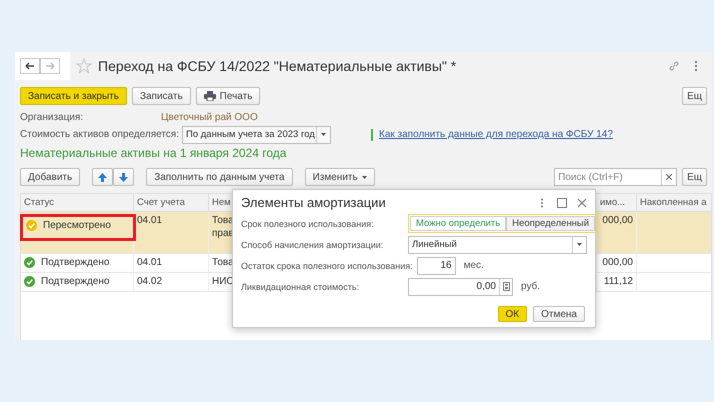 The width and height of the screenshot is (714, 402). What do you see at coordinates (77, 225) in the screenshot?
I see `status-text: Пересмотрено` at bounding box center [77, 225].